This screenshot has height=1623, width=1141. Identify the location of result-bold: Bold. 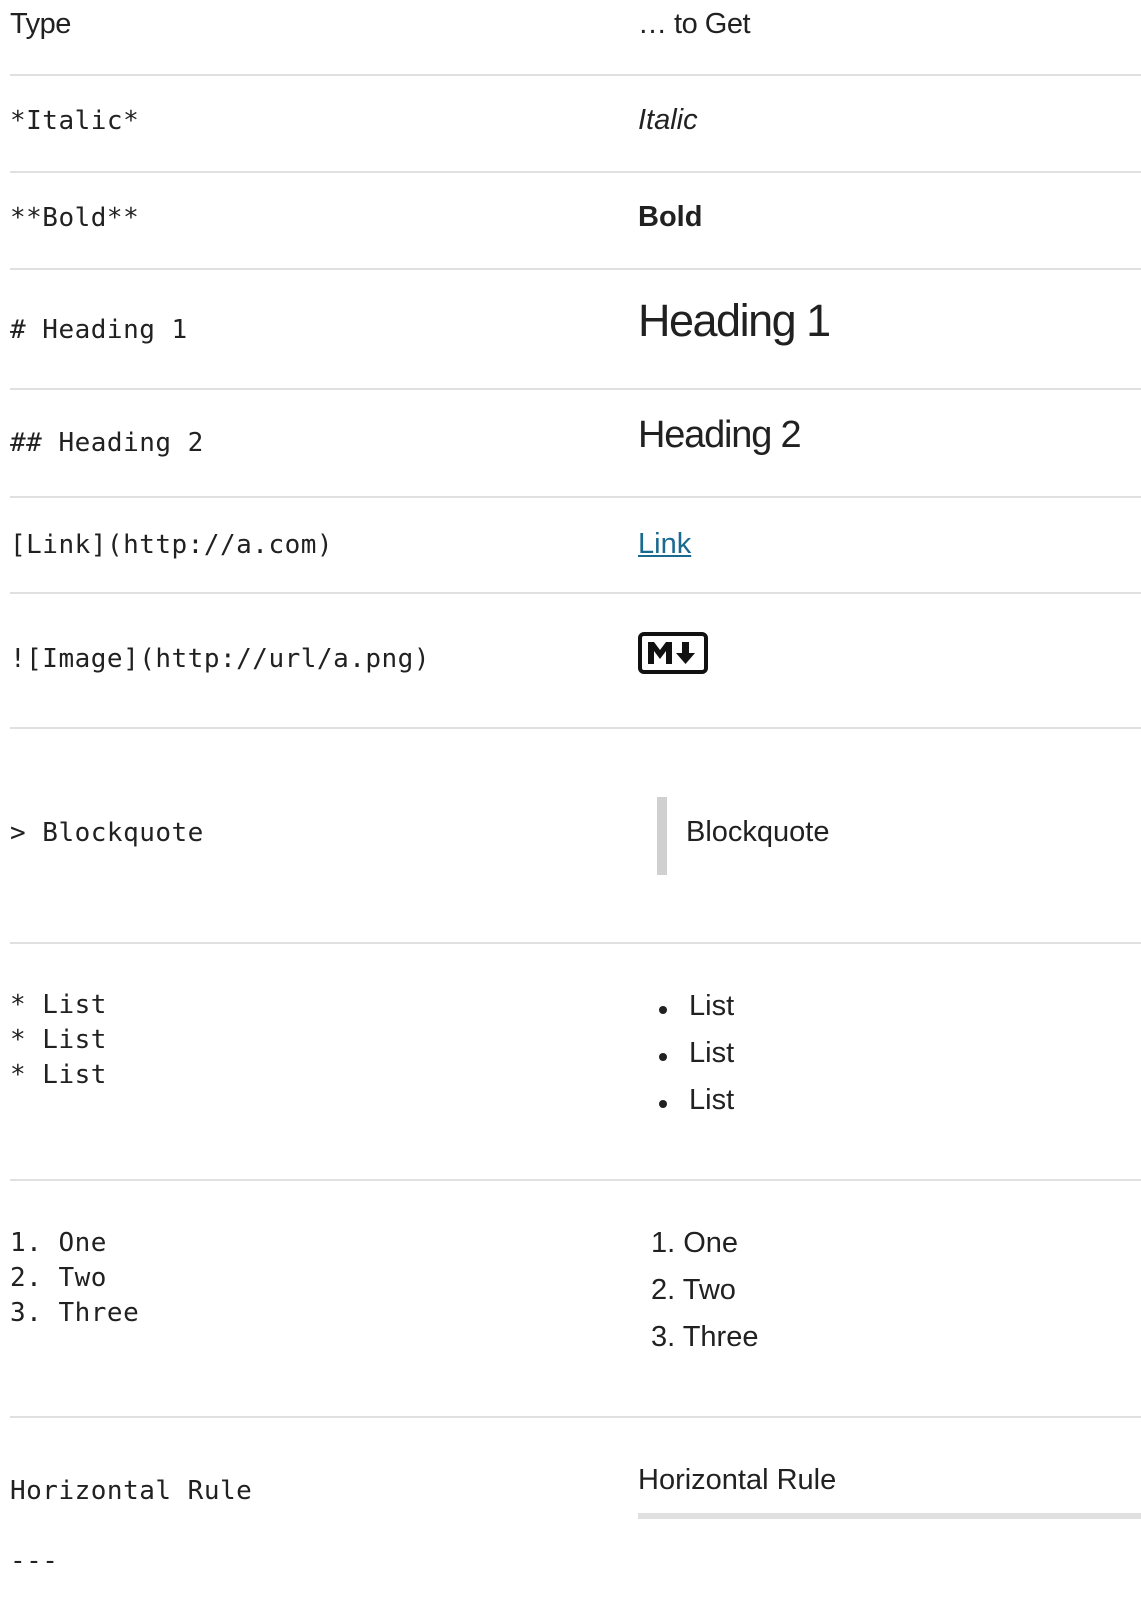
(670, 217).